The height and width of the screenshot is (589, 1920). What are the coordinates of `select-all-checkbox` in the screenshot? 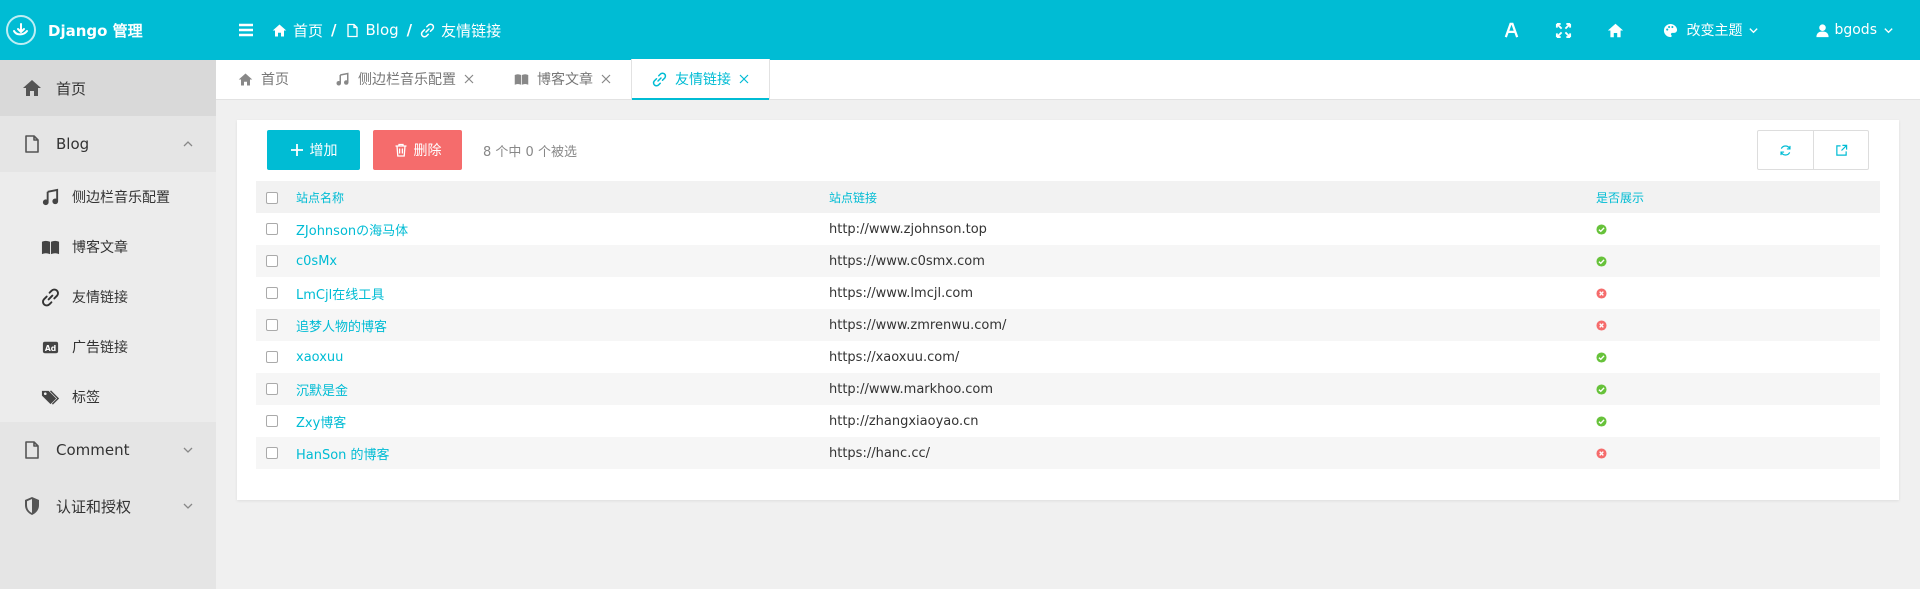 It's located at (272, 197).